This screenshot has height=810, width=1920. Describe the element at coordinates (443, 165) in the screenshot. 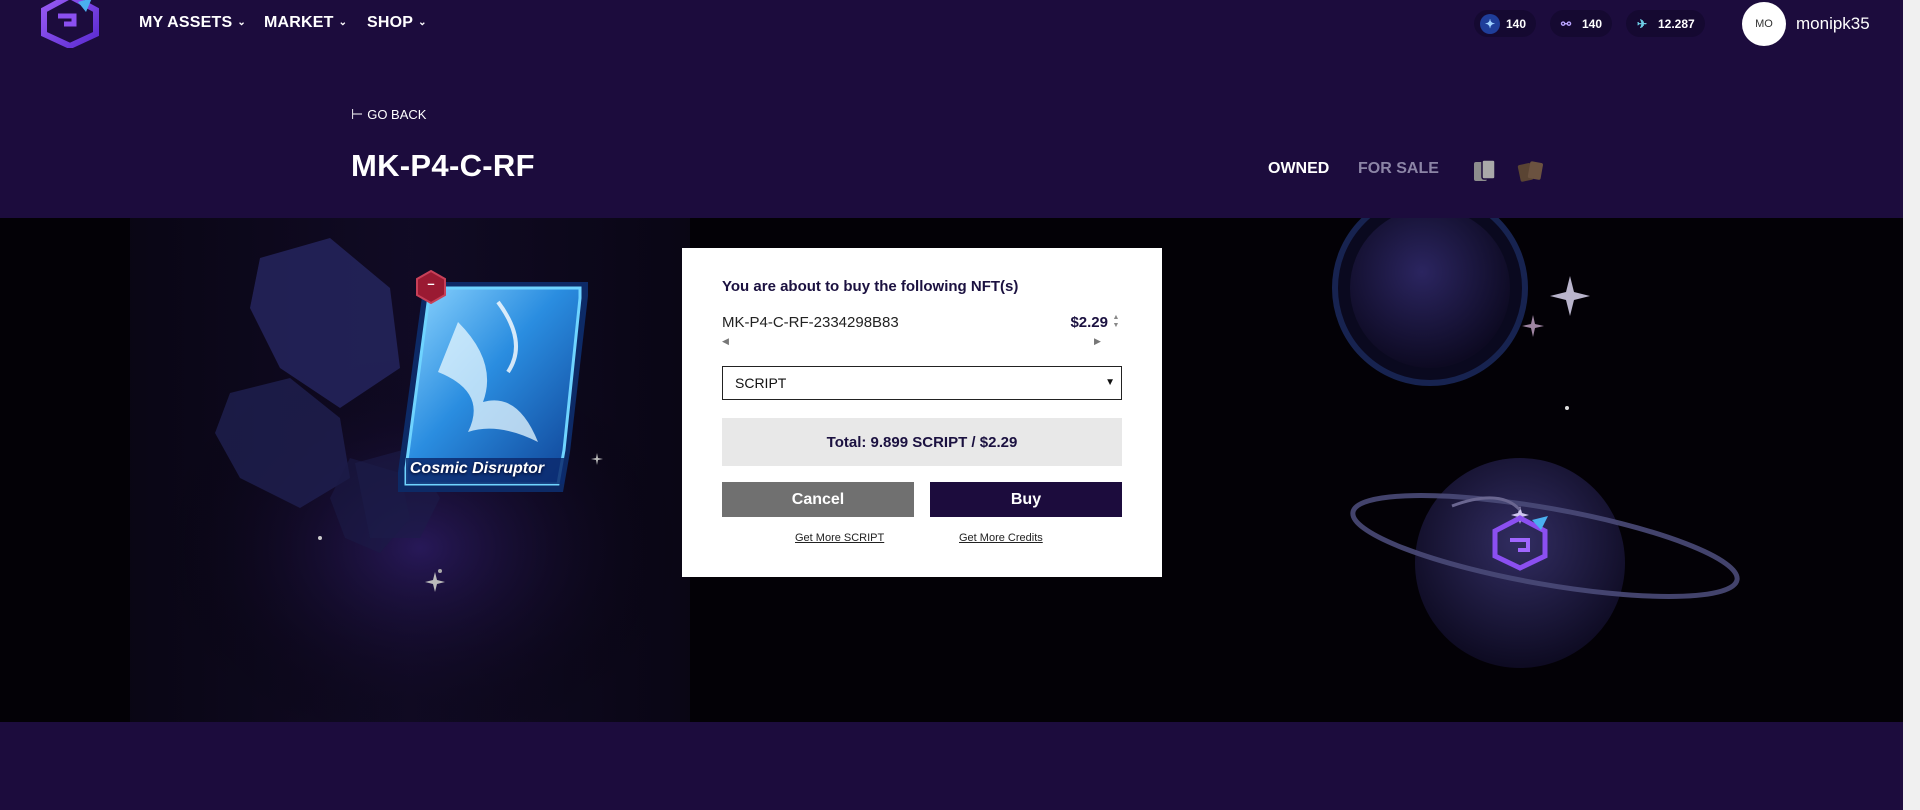

I see `page-title: MK-P4-C-RF` at that location.